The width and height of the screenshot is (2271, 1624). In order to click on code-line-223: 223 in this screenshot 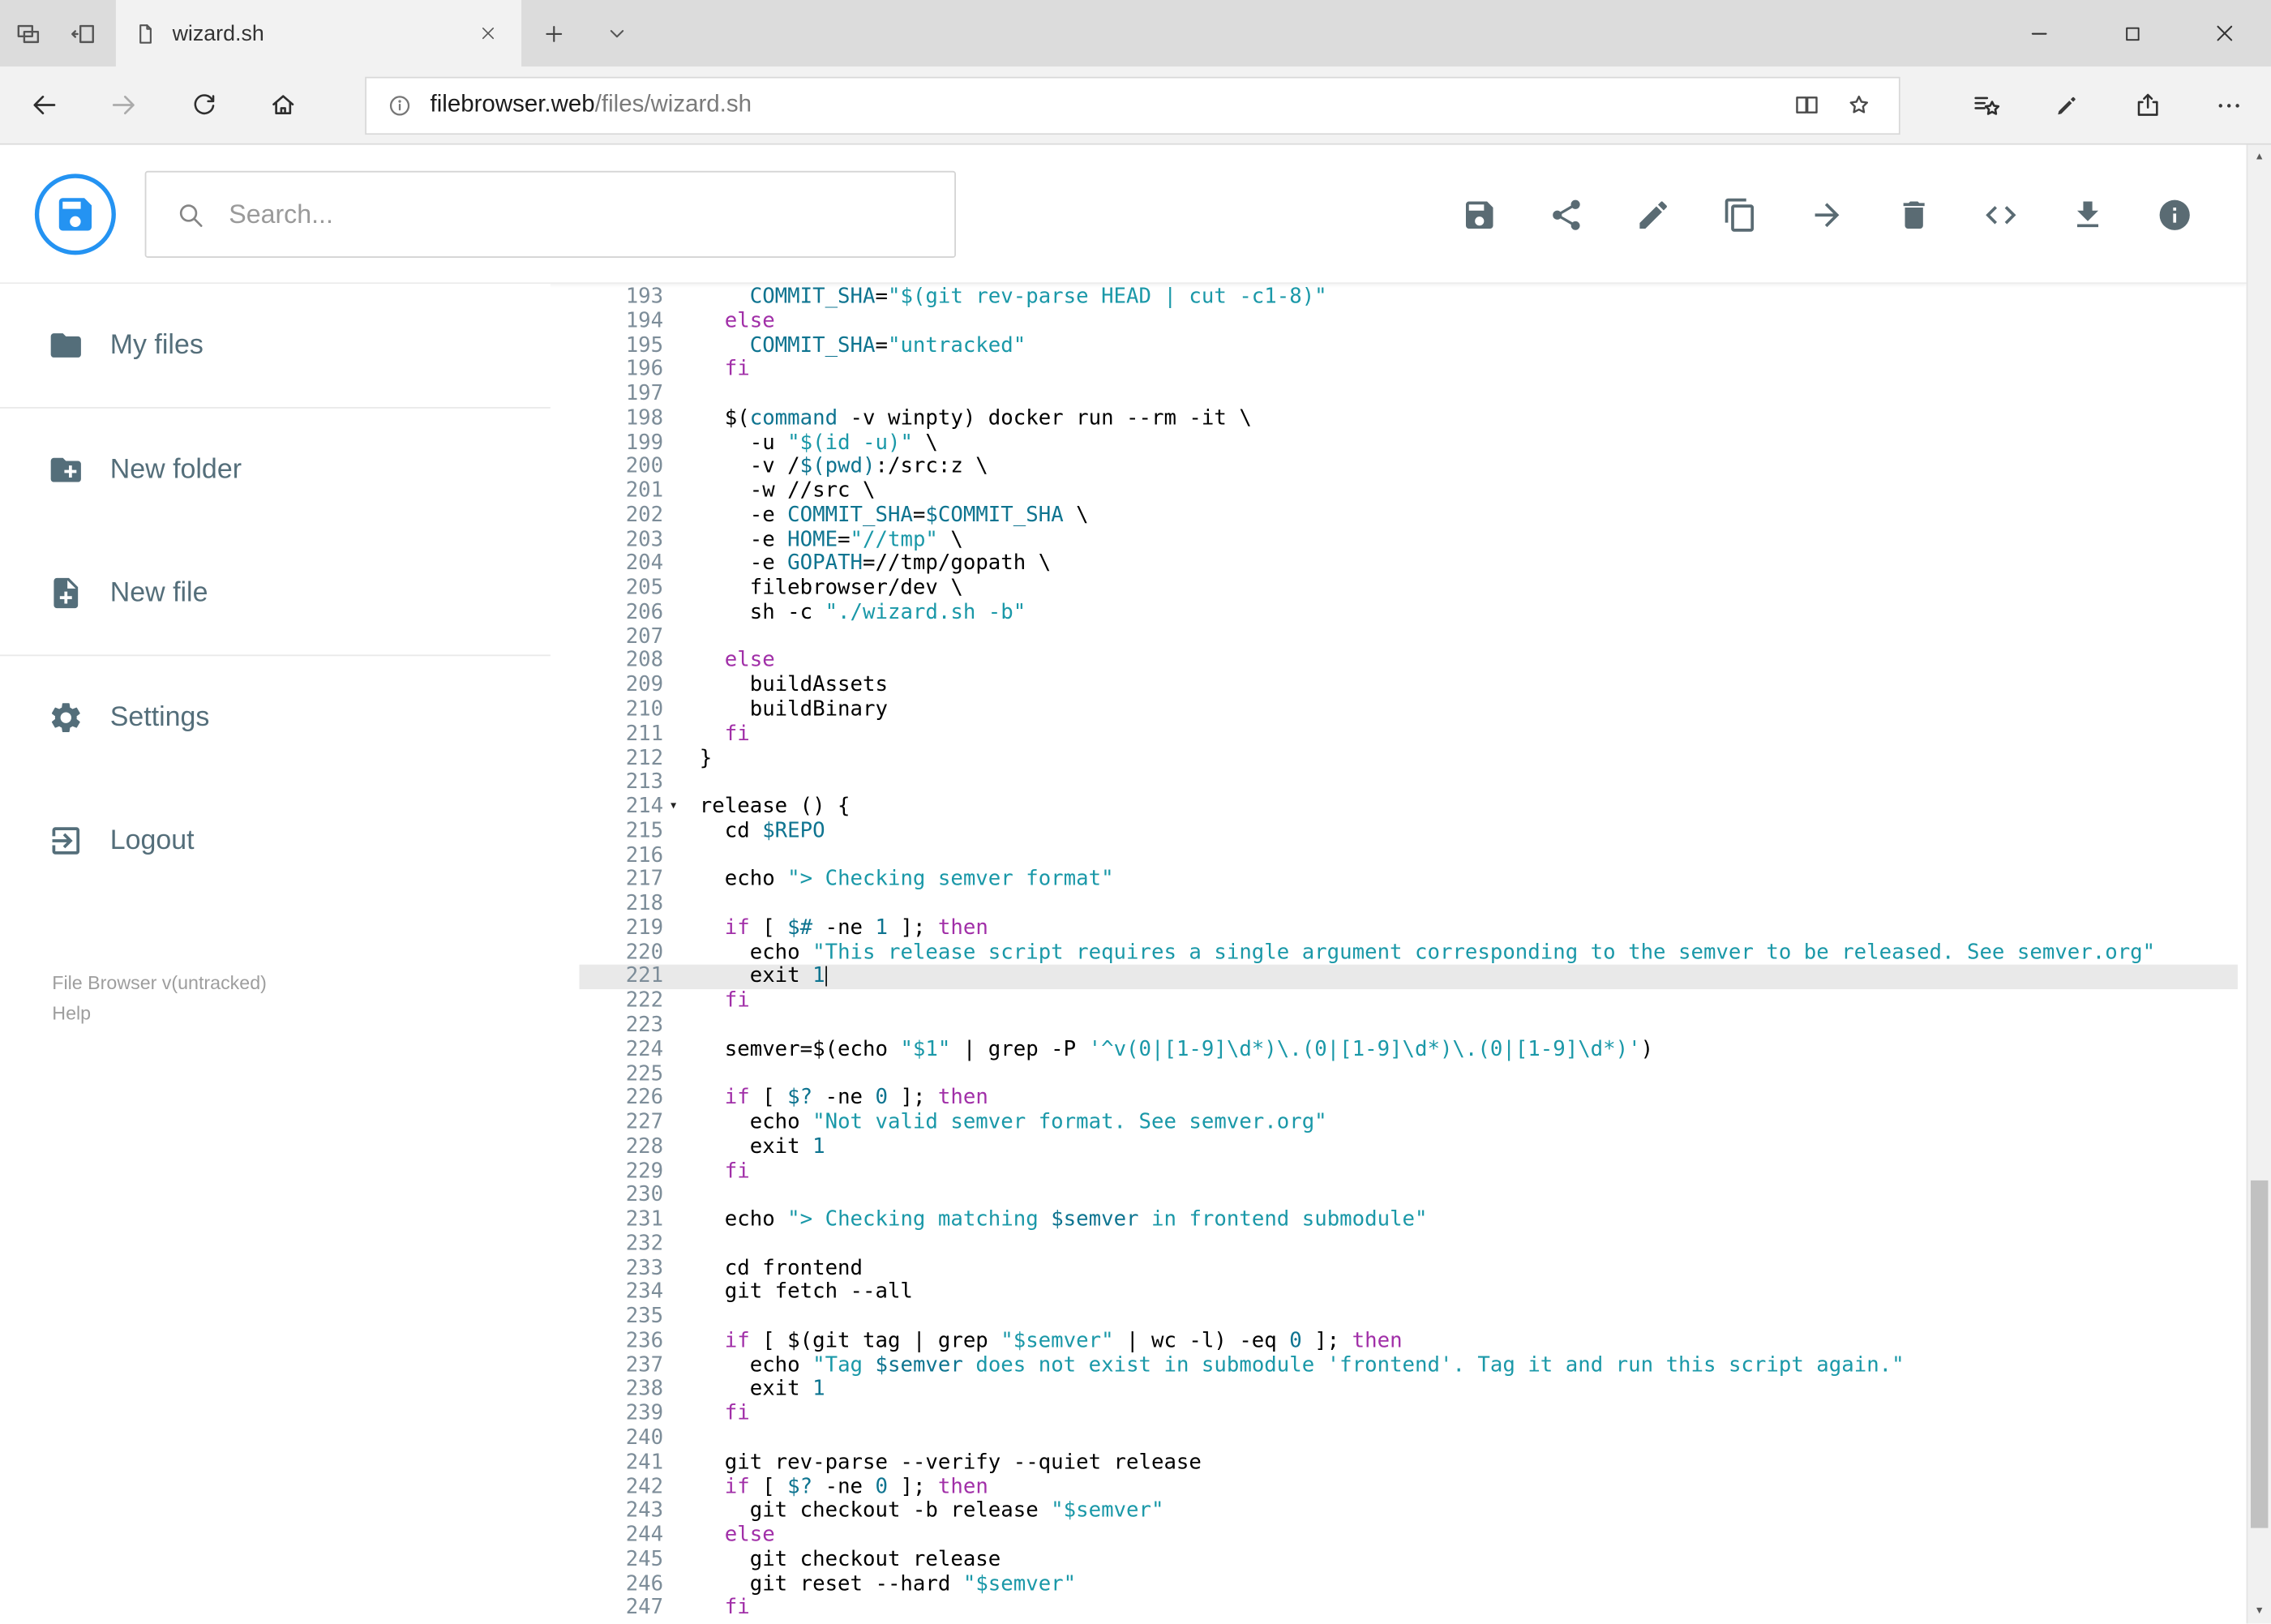, I will do `click(1409, 1025)`.